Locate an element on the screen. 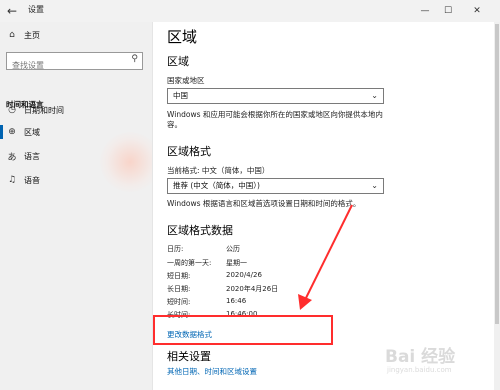 The height and width of the screenshot is (390, 500). data-key: 一周的第一天: is located at coordinates (189, 263).